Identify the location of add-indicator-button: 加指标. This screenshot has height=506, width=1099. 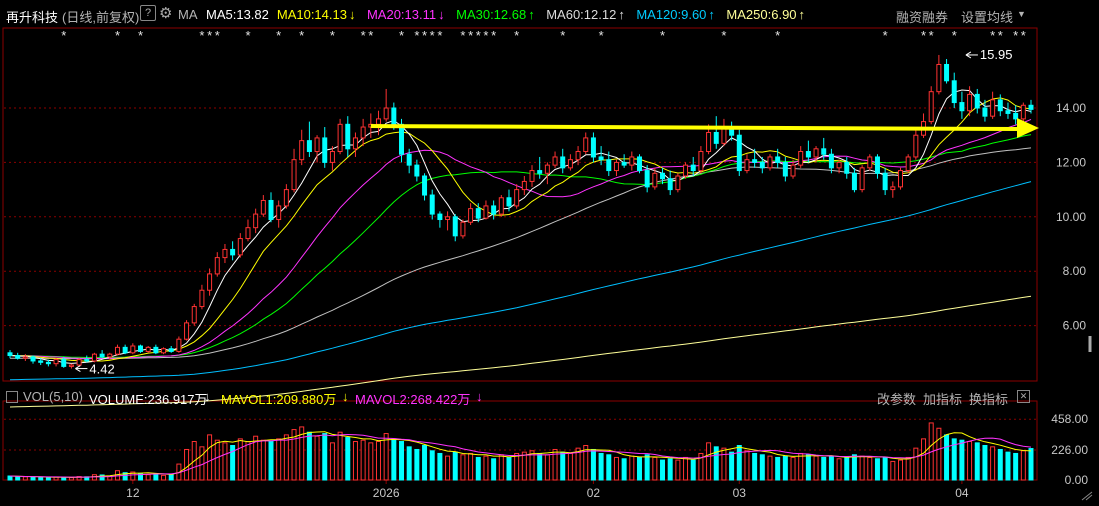
(942, 398).